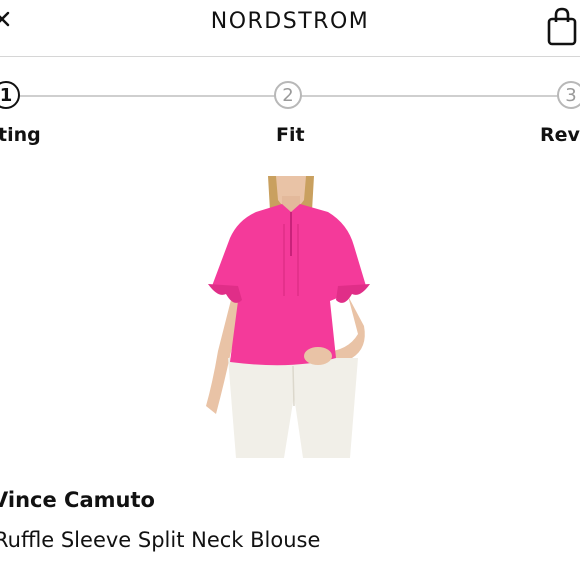 This screenshot has height=580, width=580. Describe the element at coordinates (290, 135) in the screenshot. I see `step-2-label: Fit` at that location.